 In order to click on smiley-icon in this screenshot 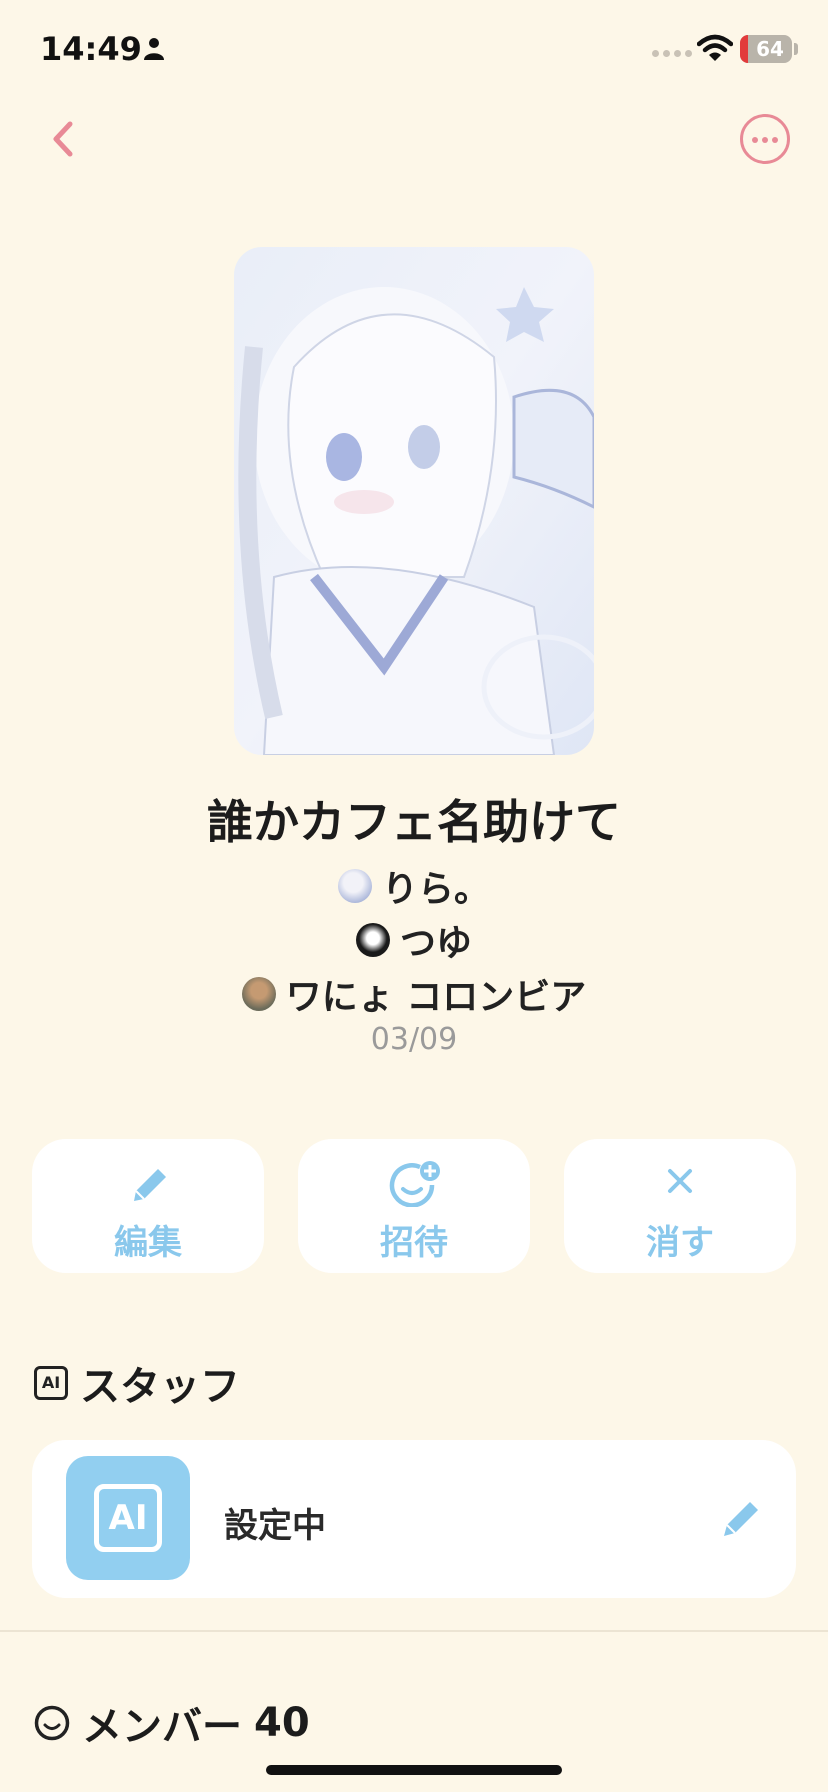, I will do `click(52, 1723)`.